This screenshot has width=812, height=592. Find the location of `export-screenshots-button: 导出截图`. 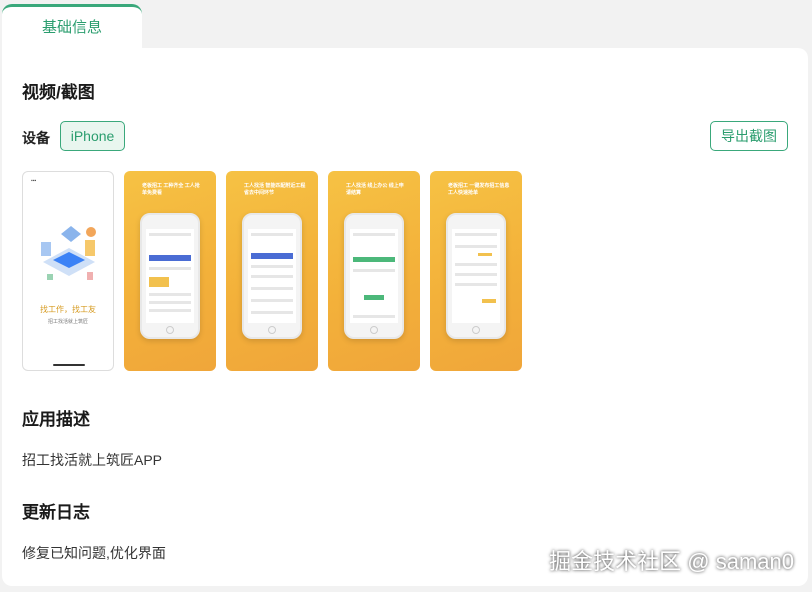

export-screenshots-button: 导出截图 is located at coordinates (749, 136).